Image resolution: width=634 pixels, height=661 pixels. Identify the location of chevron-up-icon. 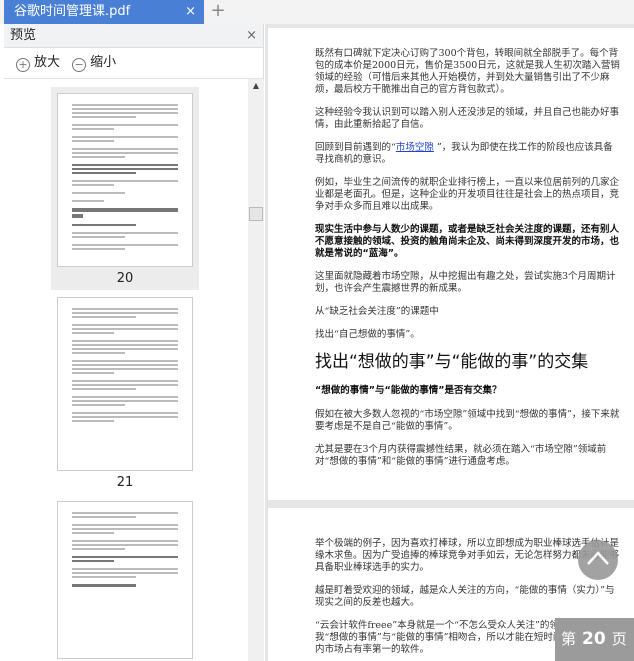
(598, 558).